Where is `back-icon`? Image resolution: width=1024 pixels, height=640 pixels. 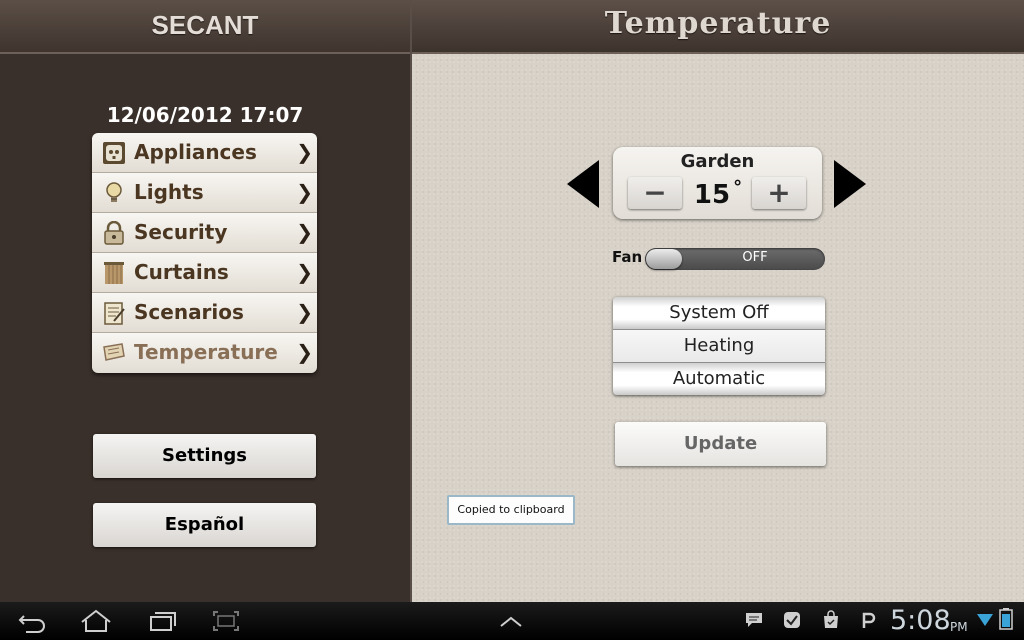 back-icon is located at coordinates (32, 621).